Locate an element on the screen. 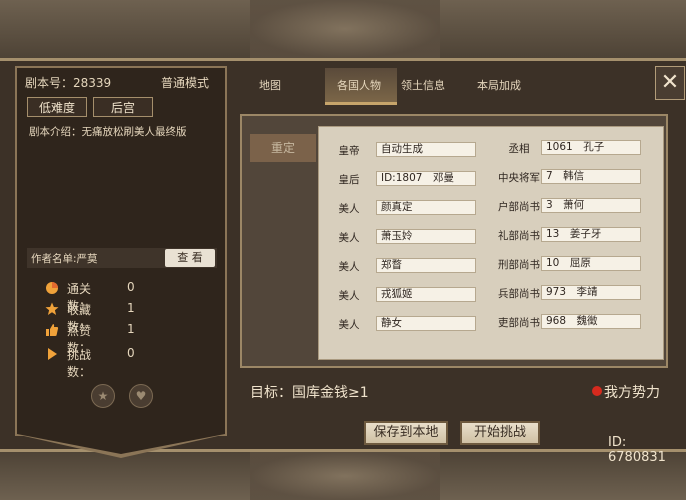 This screenshot has height=500, width=686. office-label: 刑部尚书 is located at coordinates (519, 265).